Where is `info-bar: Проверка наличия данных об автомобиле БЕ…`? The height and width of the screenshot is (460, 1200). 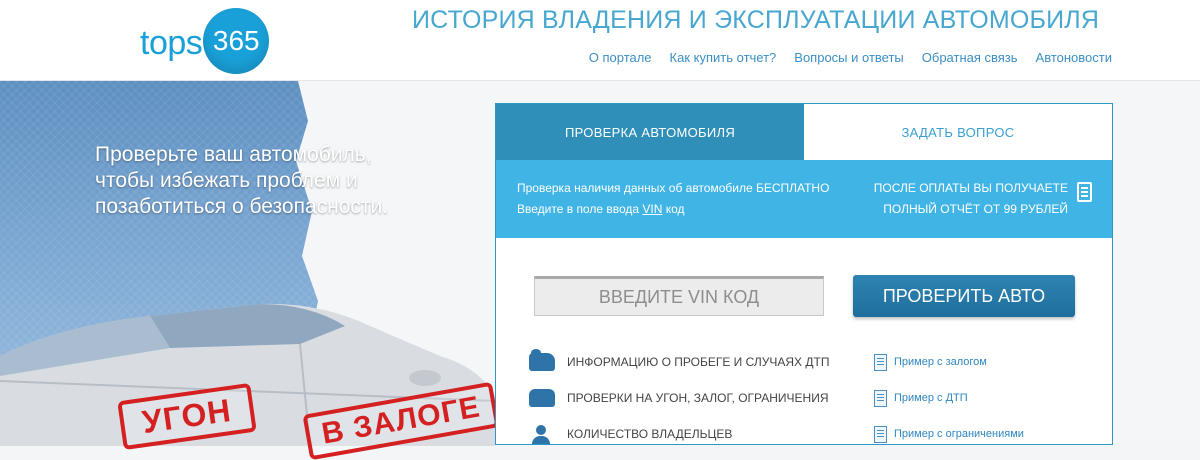
info-bar: Проверка наличия данных об автомобиле БЕ… is located at coordinates (804, 199).